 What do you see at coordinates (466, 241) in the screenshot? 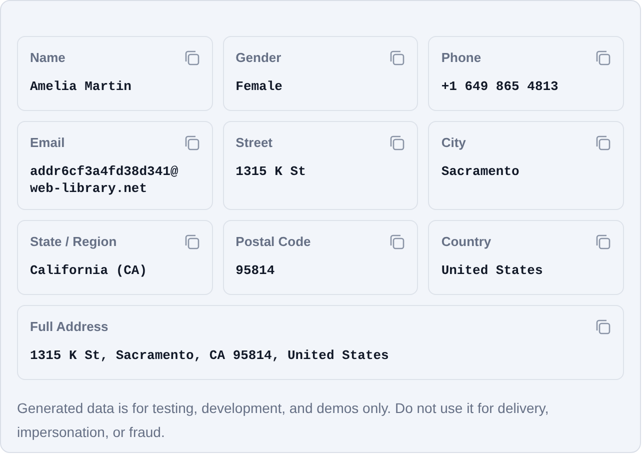
I see `field-label: Country` at bounding box center [466, 241].